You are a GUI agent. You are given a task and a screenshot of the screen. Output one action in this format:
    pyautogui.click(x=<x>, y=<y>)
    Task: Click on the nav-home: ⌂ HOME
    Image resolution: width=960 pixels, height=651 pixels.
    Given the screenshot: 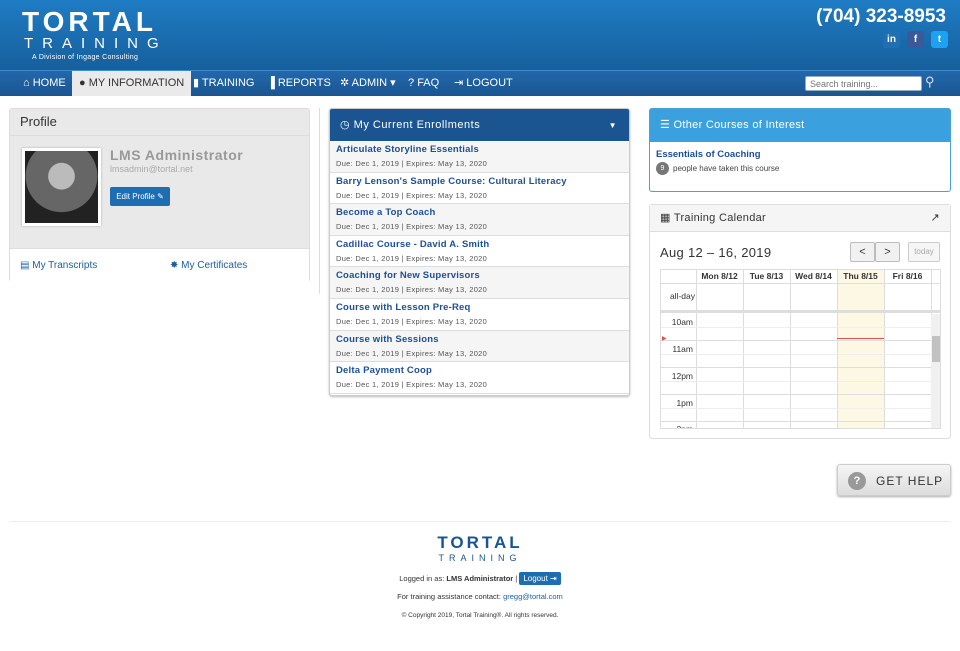 What is the action you would take?
    pyautogui.click(x=44, y=83)
    